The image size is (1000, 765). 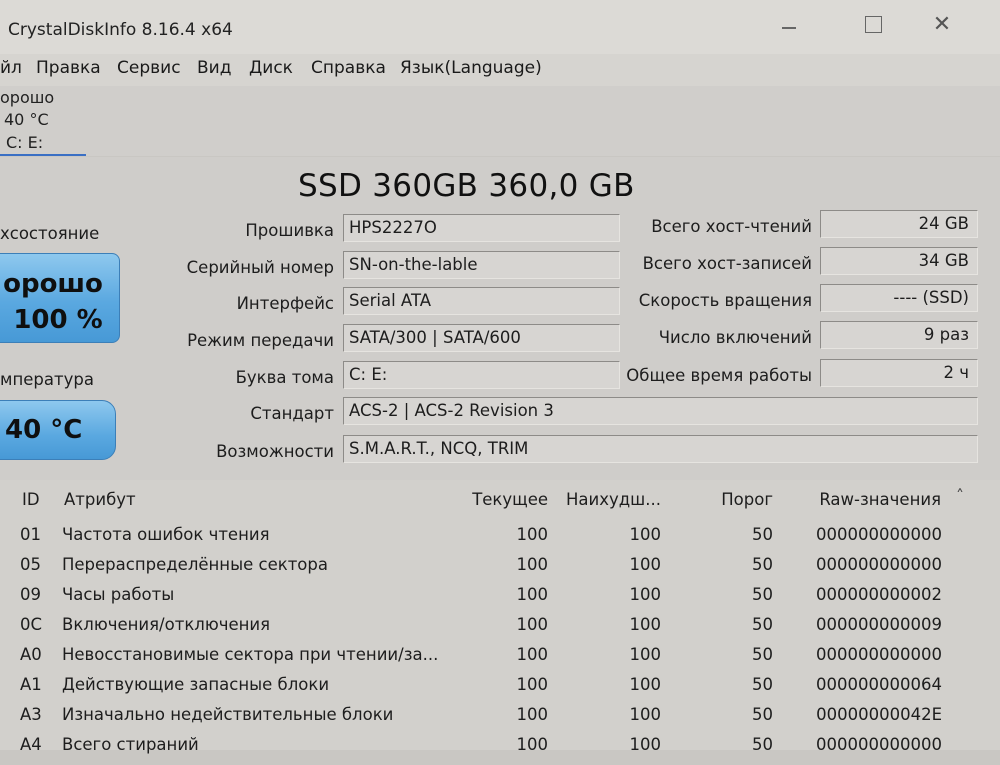 I want to click on table-row: 09 Часы работы 100 100 50 000000000002, so click(x=500, y=600).